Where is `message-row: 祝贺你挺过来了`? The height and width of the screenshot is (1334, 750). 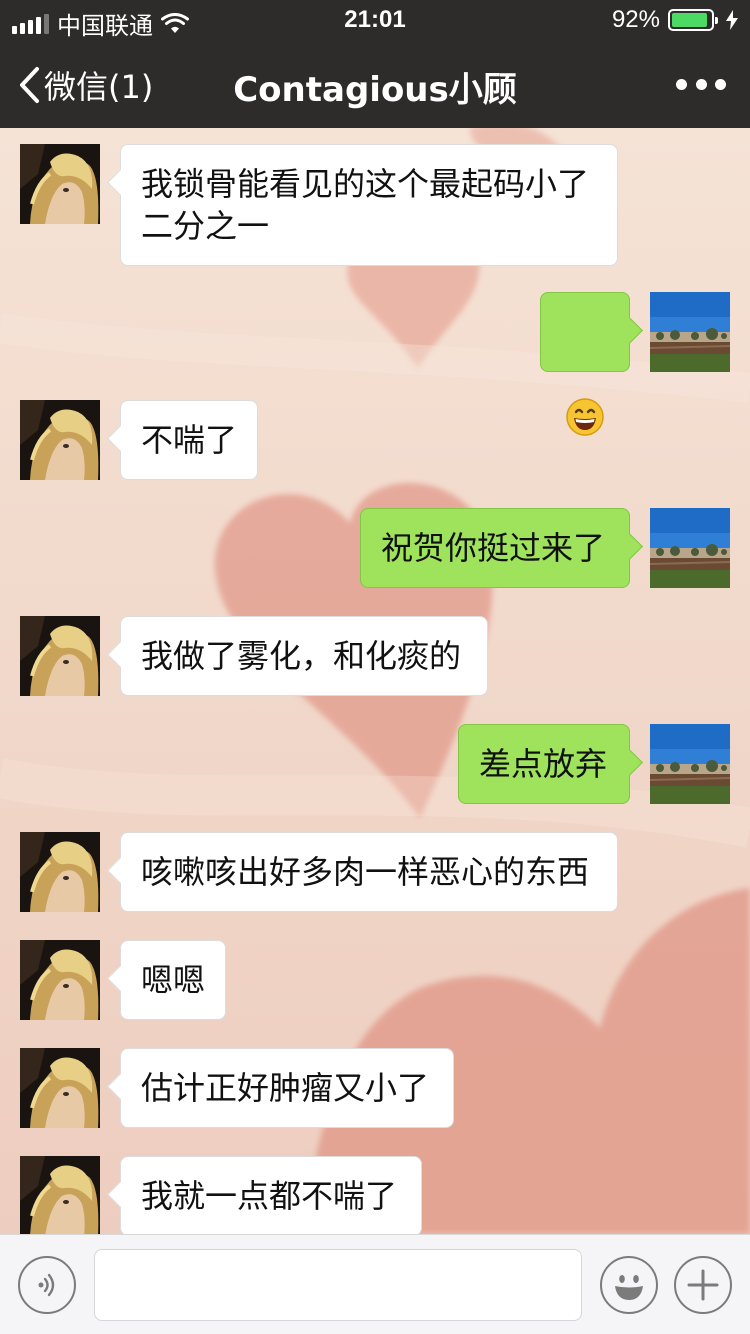 message-row: 祝贺你挺过来了 is located at coordinates (375, 548).